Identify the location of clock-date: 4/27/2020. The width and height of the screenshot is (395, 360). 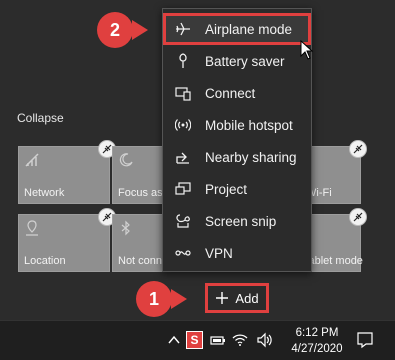
(317, 349).